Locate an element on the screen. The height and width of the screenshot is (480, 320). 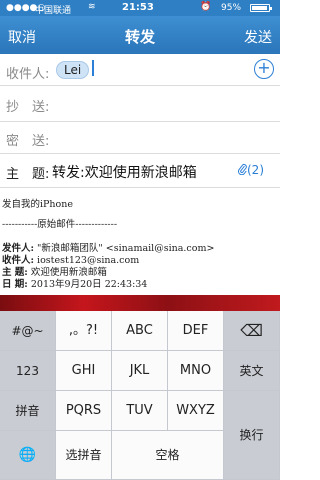
paperclip-icon is located at coordinates (242, 170).